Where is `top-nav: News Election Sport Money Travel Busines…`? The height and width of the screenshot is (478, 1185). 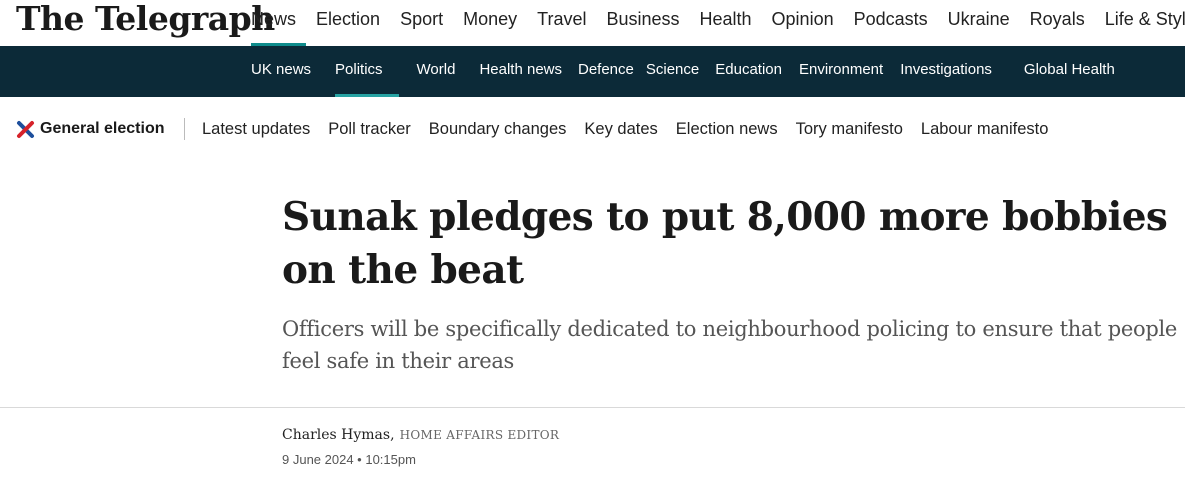
top-nav: News Election Sport Money Travel Busines… is located at coordinates (713, 23).